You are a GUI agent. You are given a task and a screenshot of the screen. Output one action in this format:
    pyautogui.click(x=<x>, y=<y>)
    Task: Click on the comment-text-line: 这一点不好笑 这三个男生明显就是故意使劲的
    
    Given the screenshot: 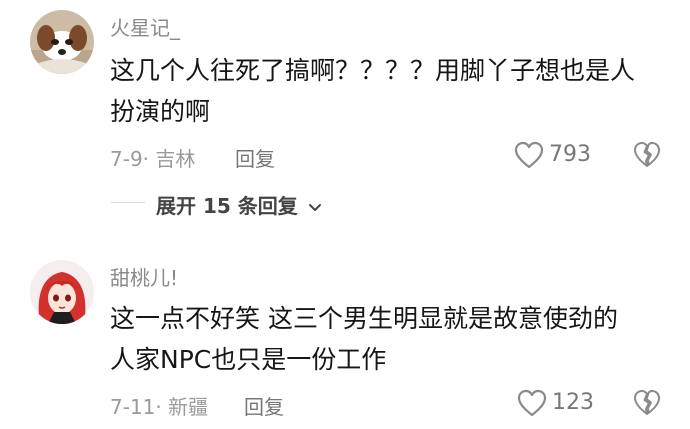 What is the action you would take?
    pyautogui.click(x=364, y=318)
    